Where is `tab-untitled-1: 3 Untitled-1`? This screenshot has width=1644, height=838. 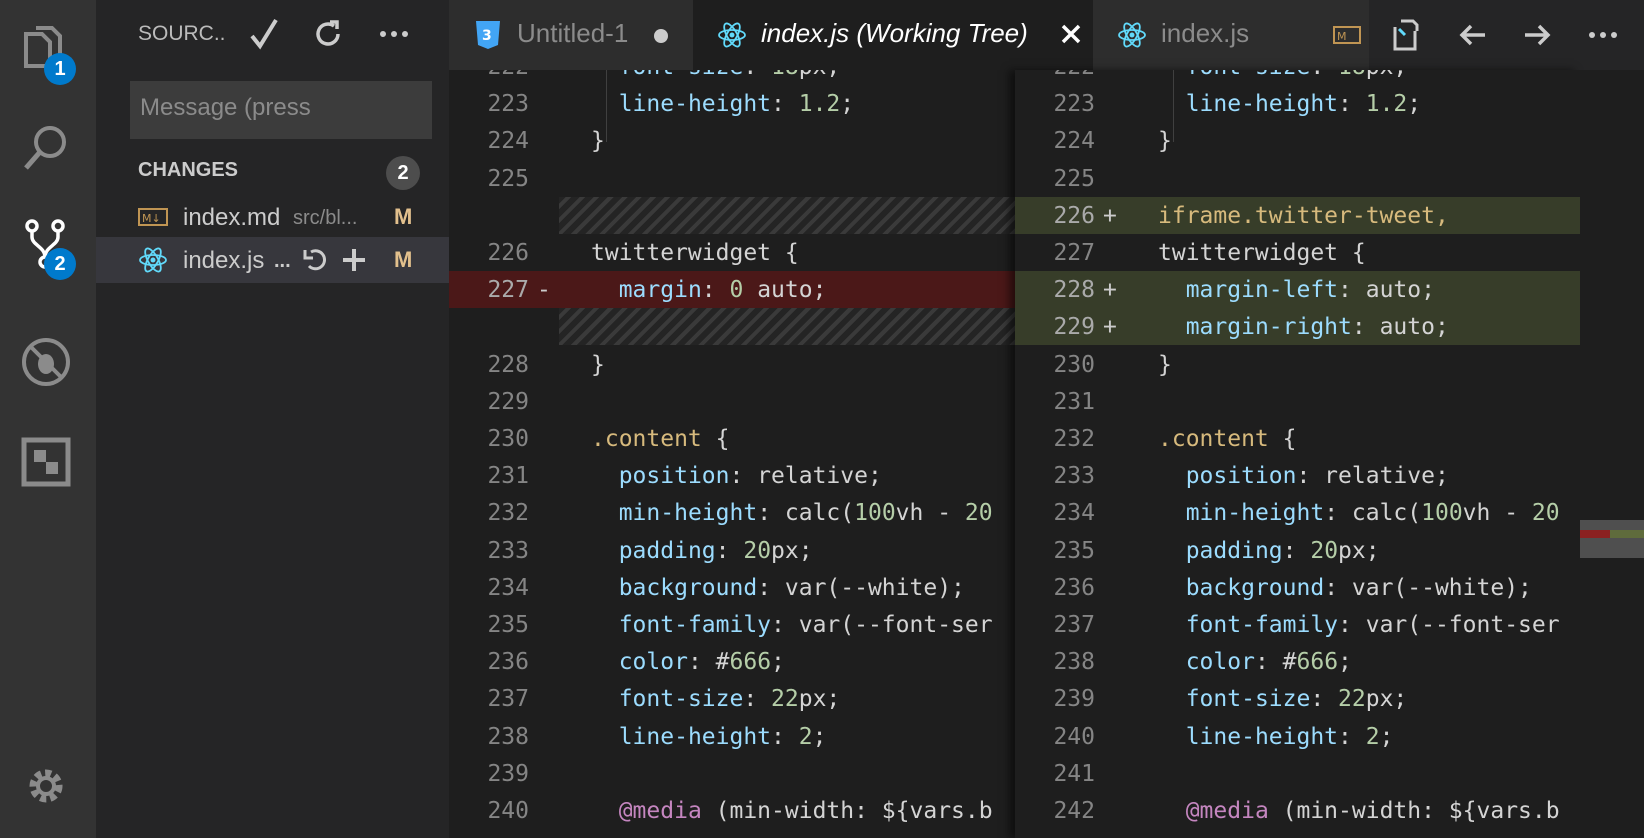 tab-untitled-1: 3 Untitled-1 is located at coordinates (571, 35).